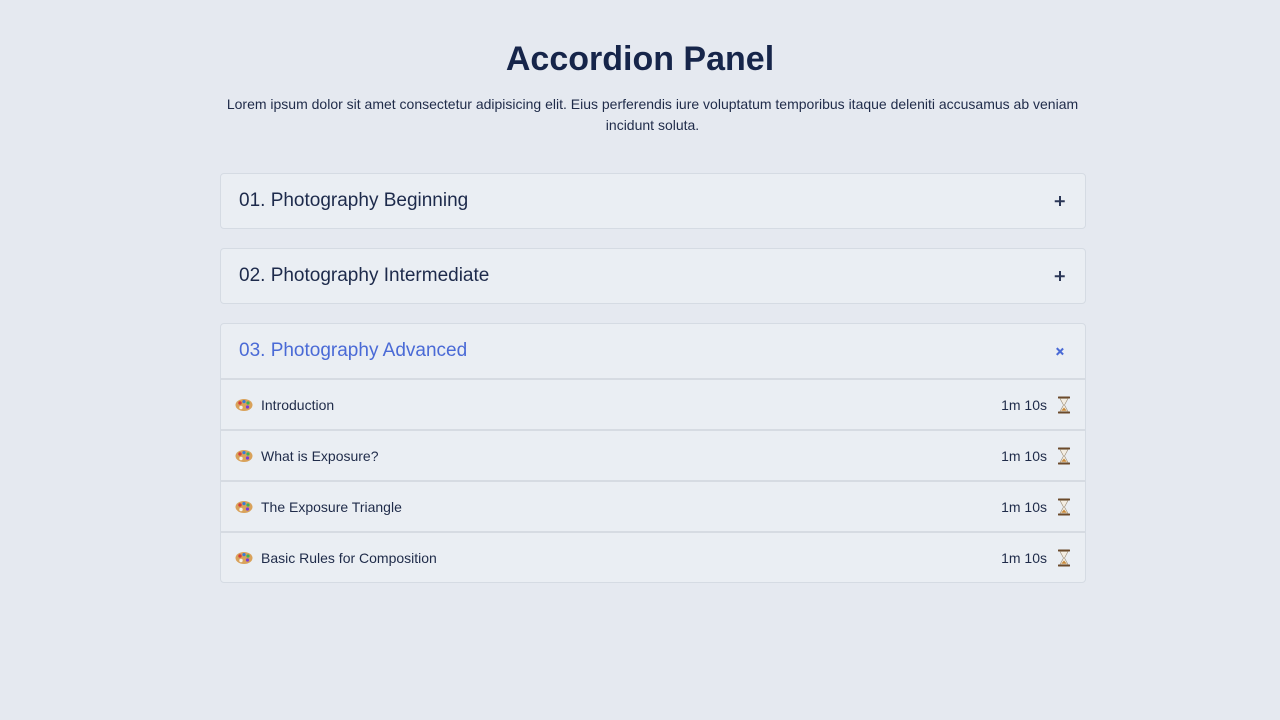  Describe the element at coordinates (364, 275) in the screenshot. I see `panel-title: 02. Photography Intermediate` at that location.